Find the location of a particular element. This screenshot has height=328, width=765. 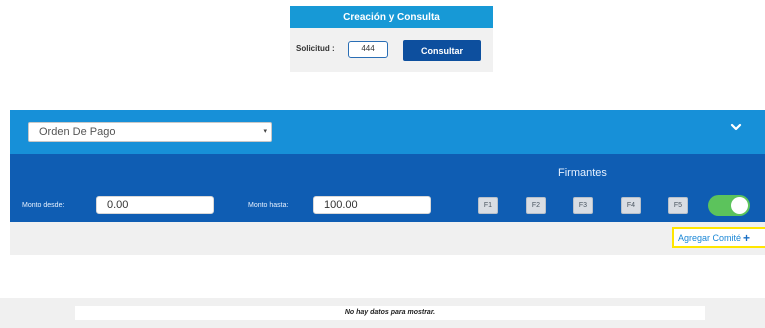

signer-f1-button: F1 is located at coordinates (488, 205).